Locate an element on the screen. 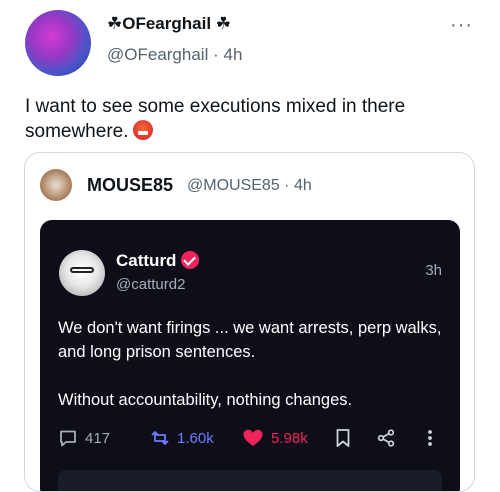 The width and height of the screenshot is (500, 492). like-count: 5.98k is located at coordinates (289, 438).